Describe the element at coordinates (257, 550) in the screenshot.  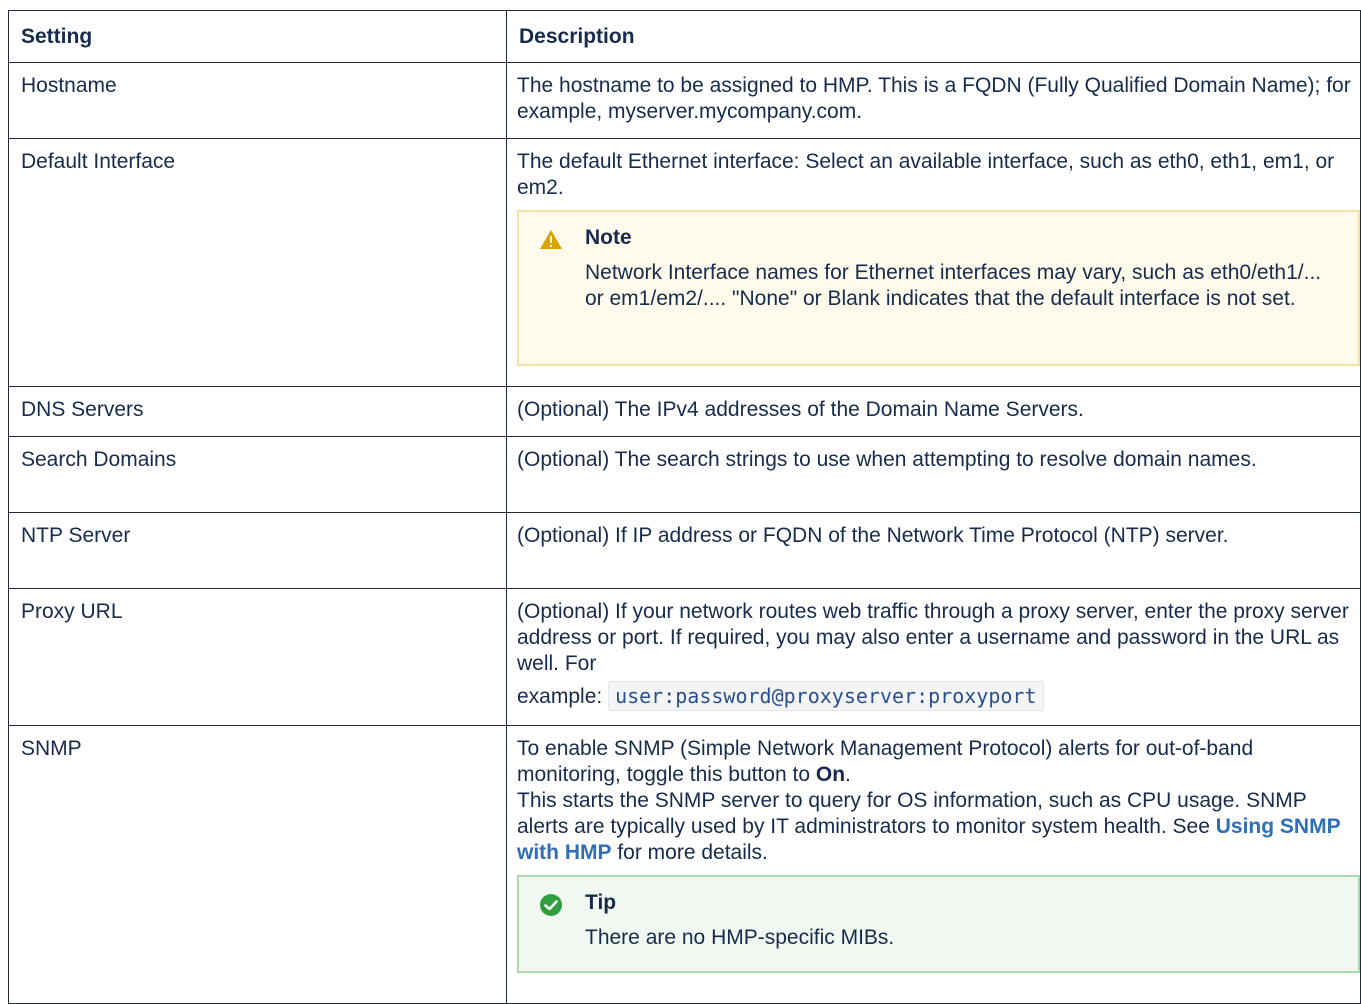
I see `setting-name: NTP Server` at that location.